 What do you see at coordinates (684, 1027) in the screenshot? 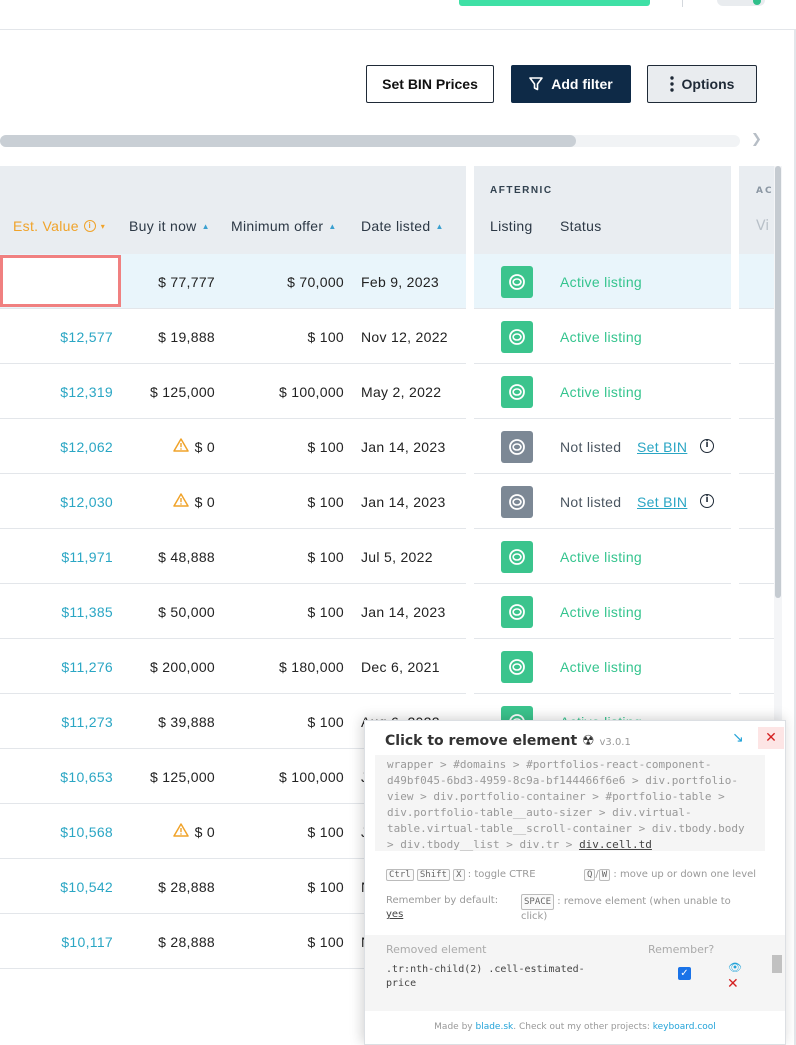
I see `keyboard-cool-link: keyboard.cool` at bounding box center [684, 1027].